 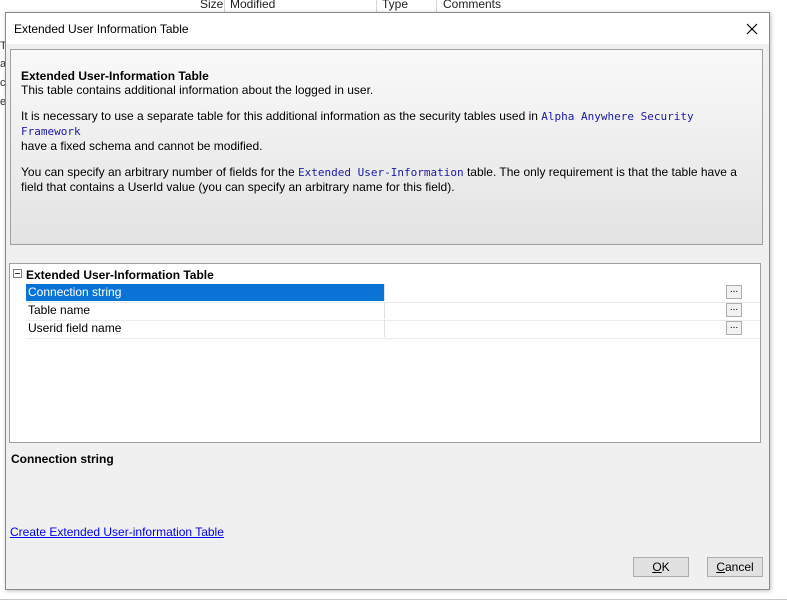 I want to click on property-group-label: Extended User-Information Table, so click(x=120, y=275).